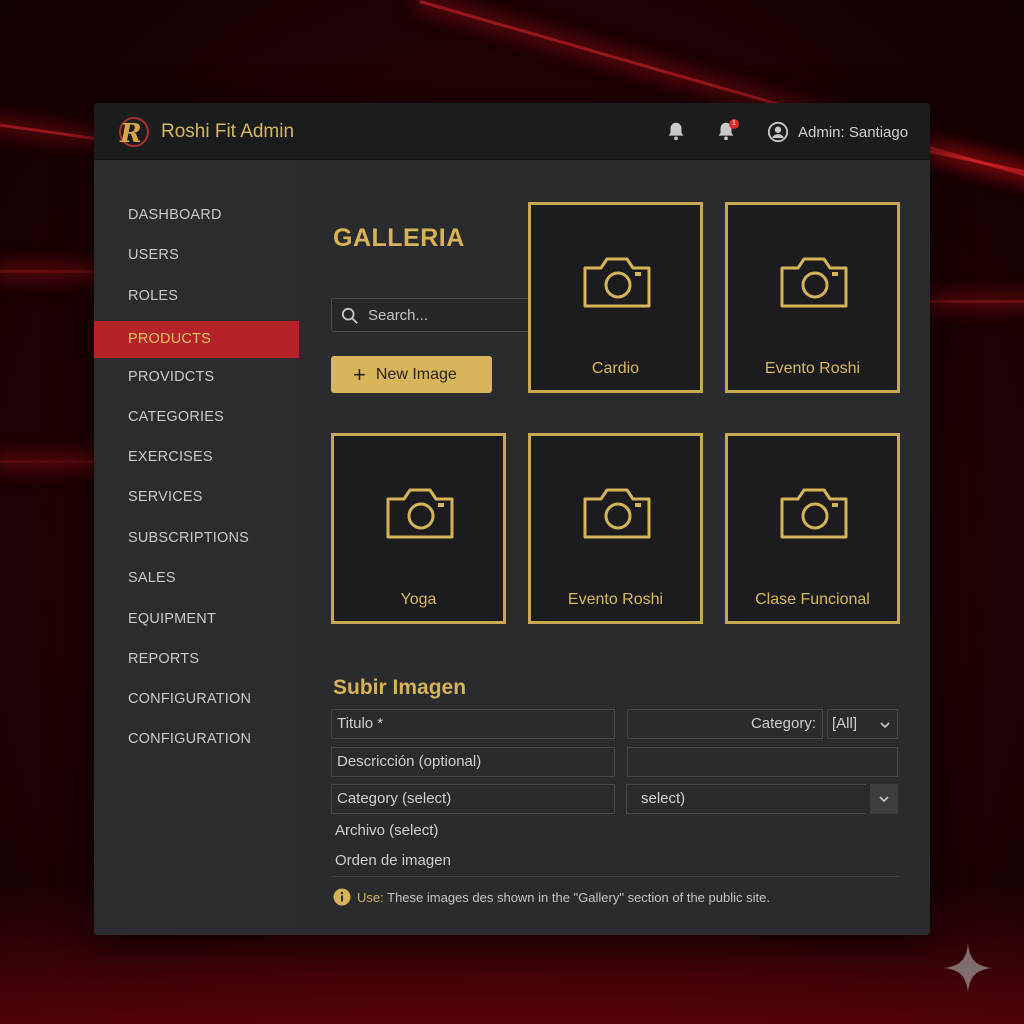 Image resolution: width=1024 pixels, height=1024 pixels. I want to click on sidebar-item-roles: ROLES, so click(196, 296).